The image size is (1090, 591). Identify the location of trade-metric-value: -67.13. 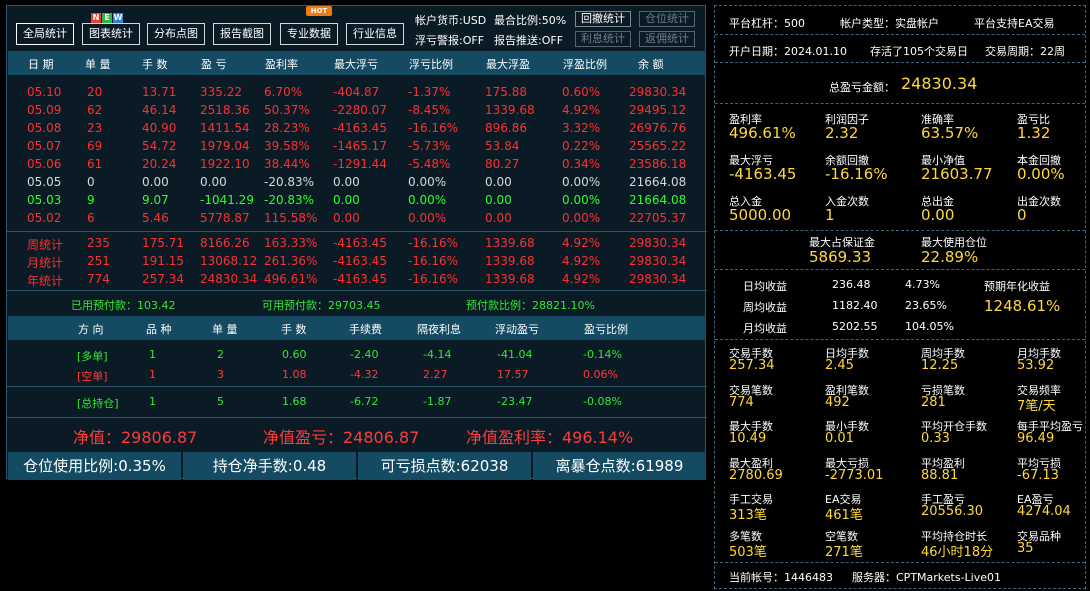
(1038, 475).